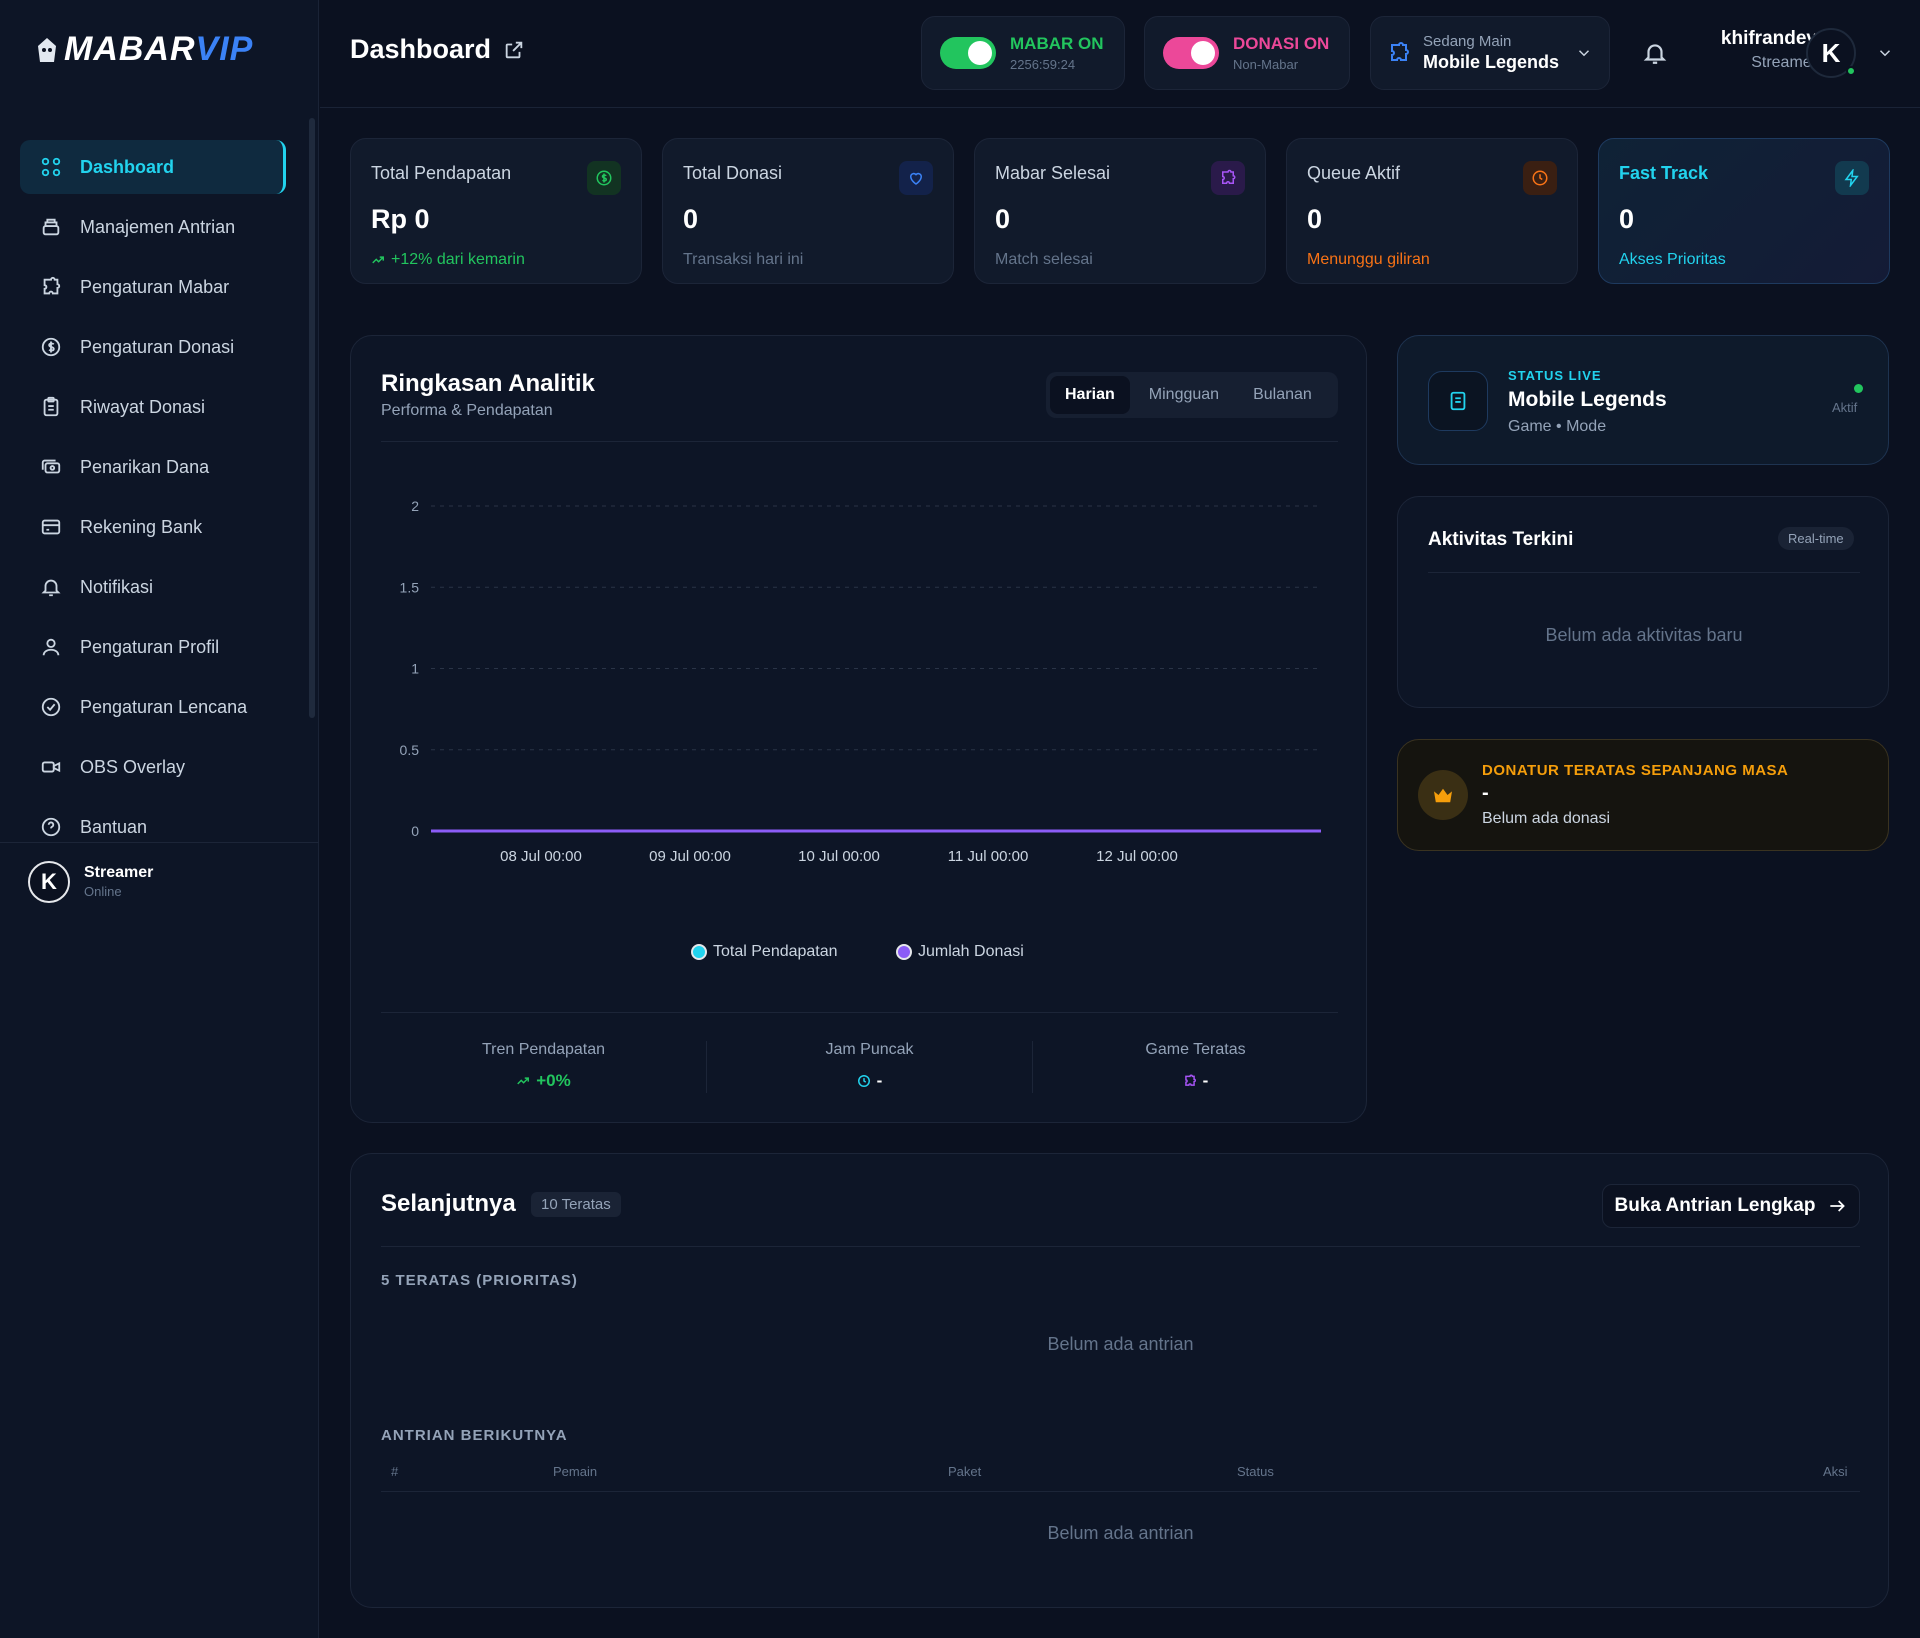 Image resolution: width=1920 pixels, height=1638 pixels. What do you see at coordinates (153, 227) in the screenshot?
I see `sidebar-item-manajemen-antrian: Manajemen Antrian` at bounding box center [153, 227].